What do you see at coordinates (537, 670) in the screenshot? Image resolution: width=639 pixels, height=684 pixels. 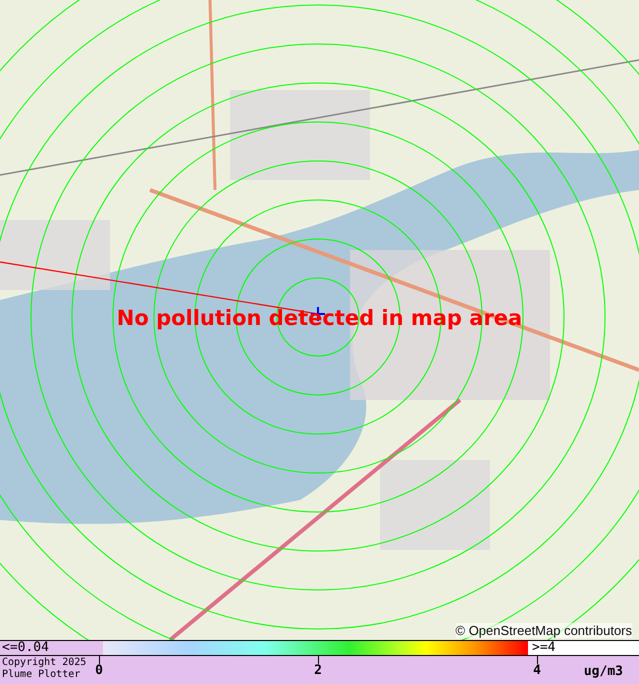 I see `scale-tick-label: 4` at bounding box center [537, 670].